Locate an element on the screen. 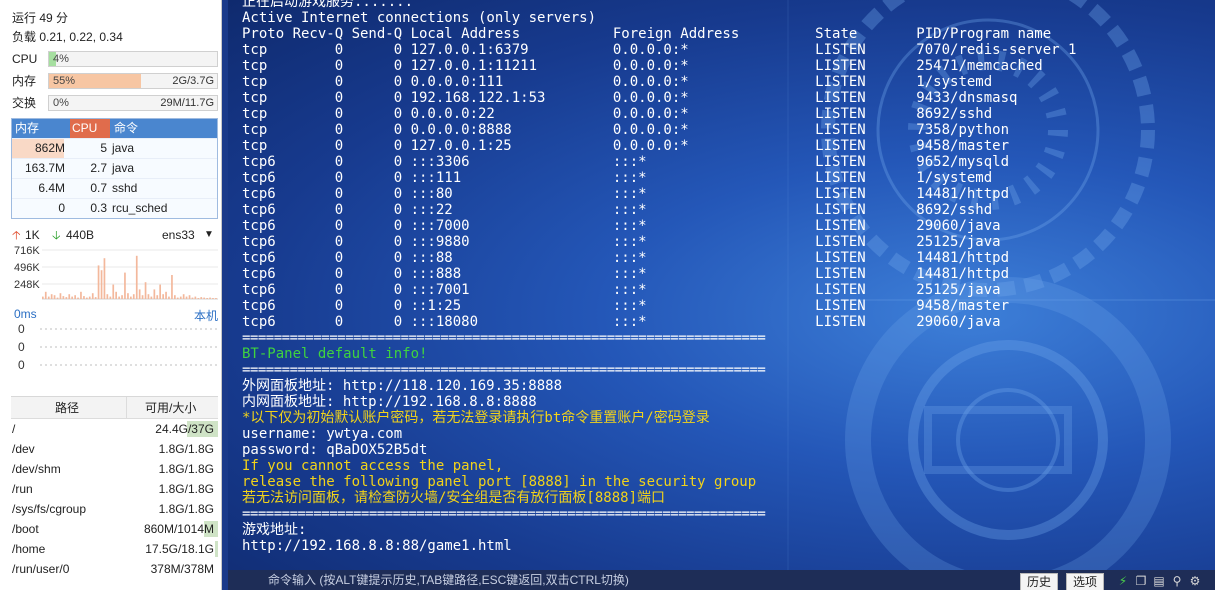  disk-path: /home is located at coordinates (29, 549).